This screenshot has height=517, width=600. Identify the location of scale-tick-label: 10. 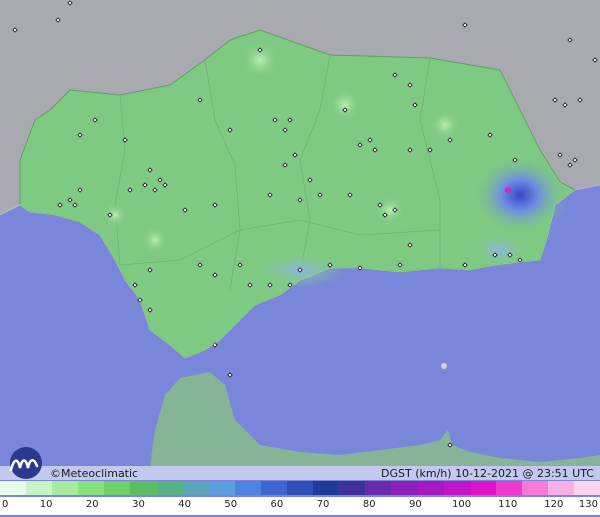
(46, 504).